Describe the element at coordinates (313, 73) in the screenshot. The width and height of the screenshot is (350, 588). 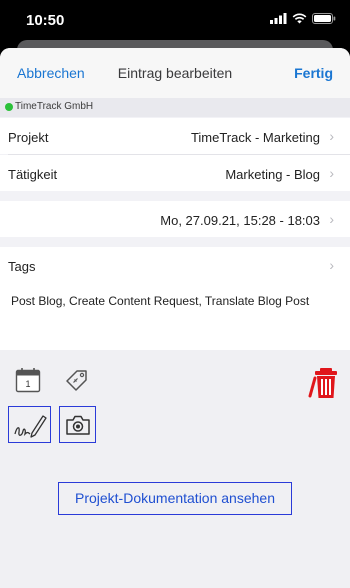
I see `done-button: Fertig` at that location.